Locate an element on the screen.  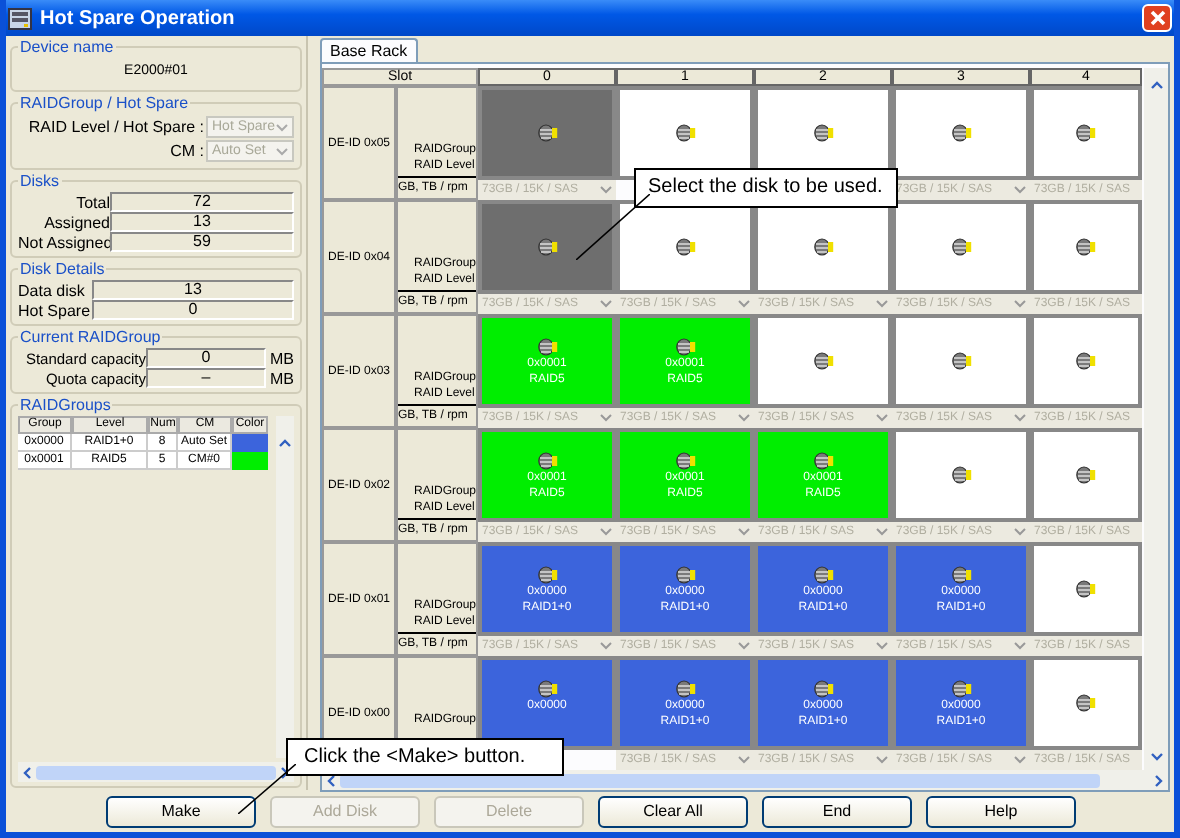
field-label: Data disk is located at coordinates (52, 290).